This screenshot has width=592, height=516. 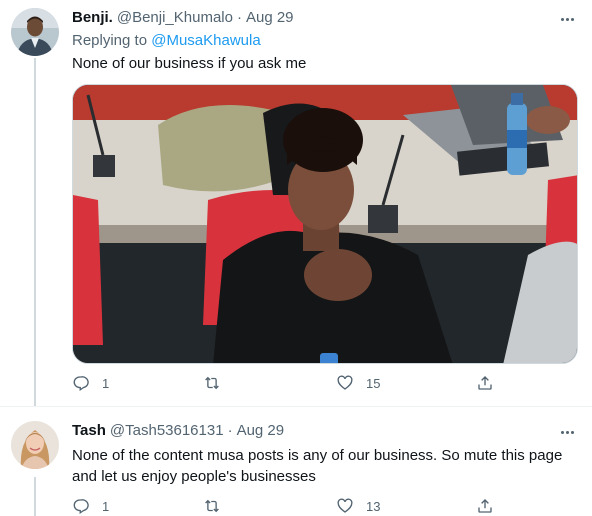 I want to click on like-count: 13, so click(x=373, y=506).